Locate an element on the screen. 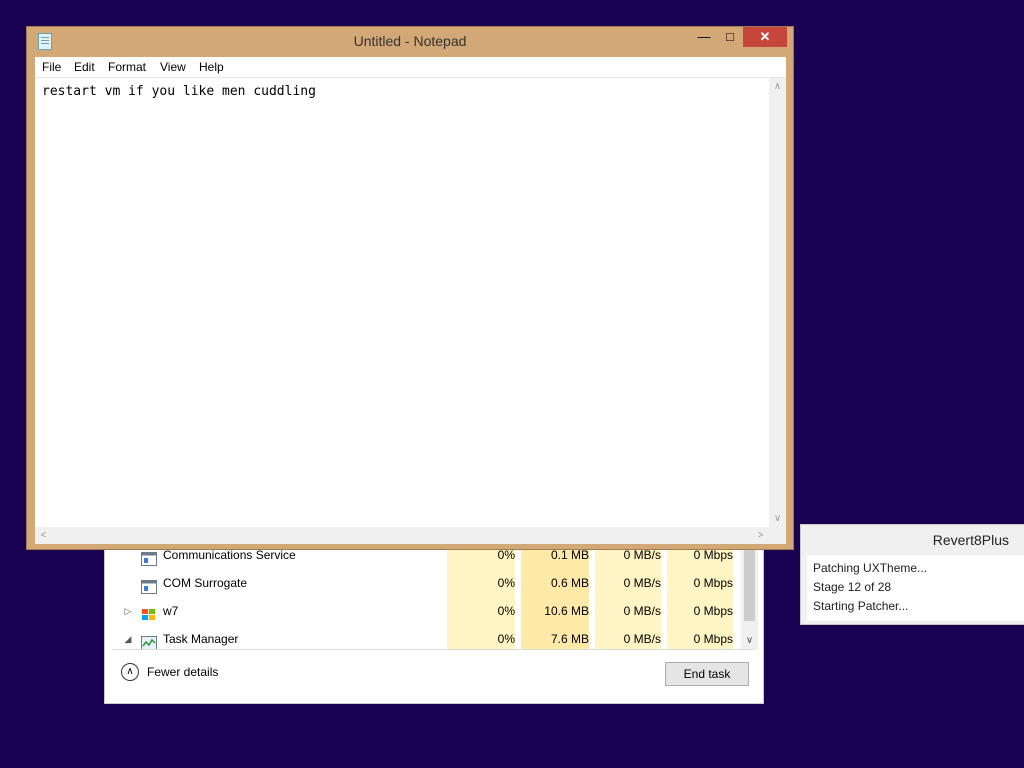 The height and width of the screenshot is (768, 1024). fewer-details-link: Fewer details is located at coordinates (182, 672).